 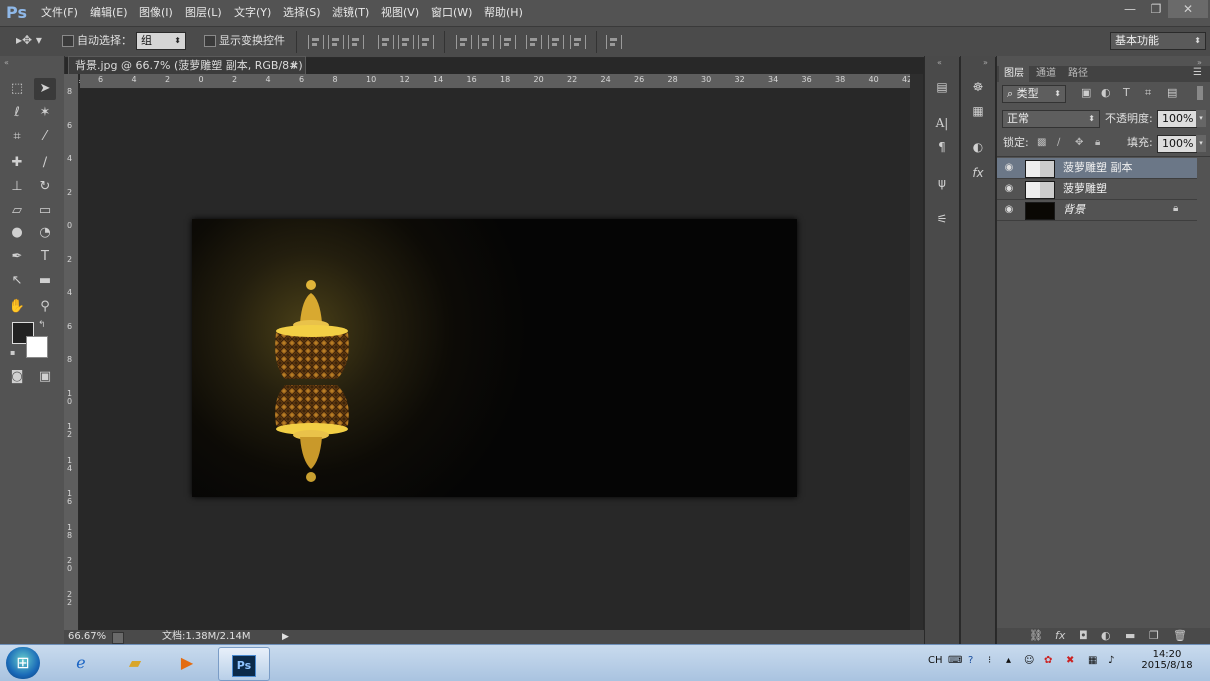 What do you see at coordinates (1148, 93) in the screenshot?
I see `filter-shape-icon: ⌗` at bounding box center [1148, 93].